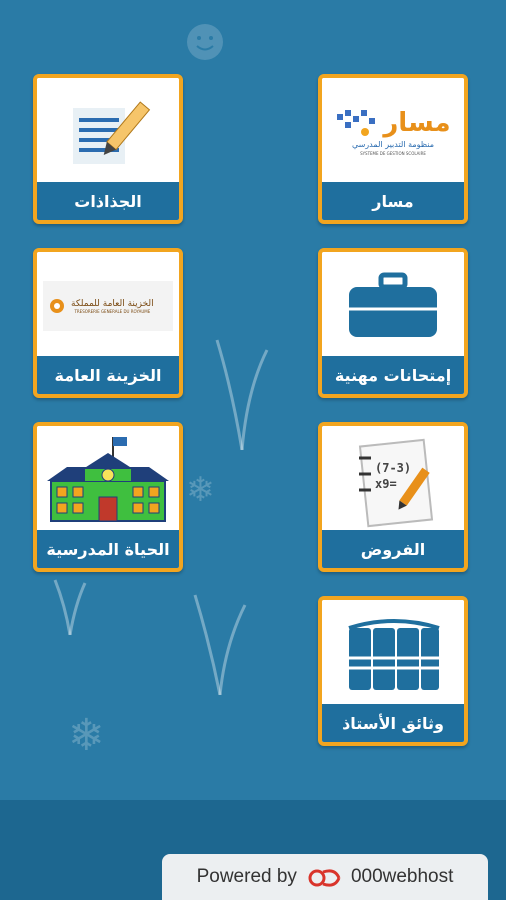 This screenshot has height=900, width=506. Describe the element at coordinates (417, 123) in the screenshot. I see `massar-logo-title: مسار` at that location.